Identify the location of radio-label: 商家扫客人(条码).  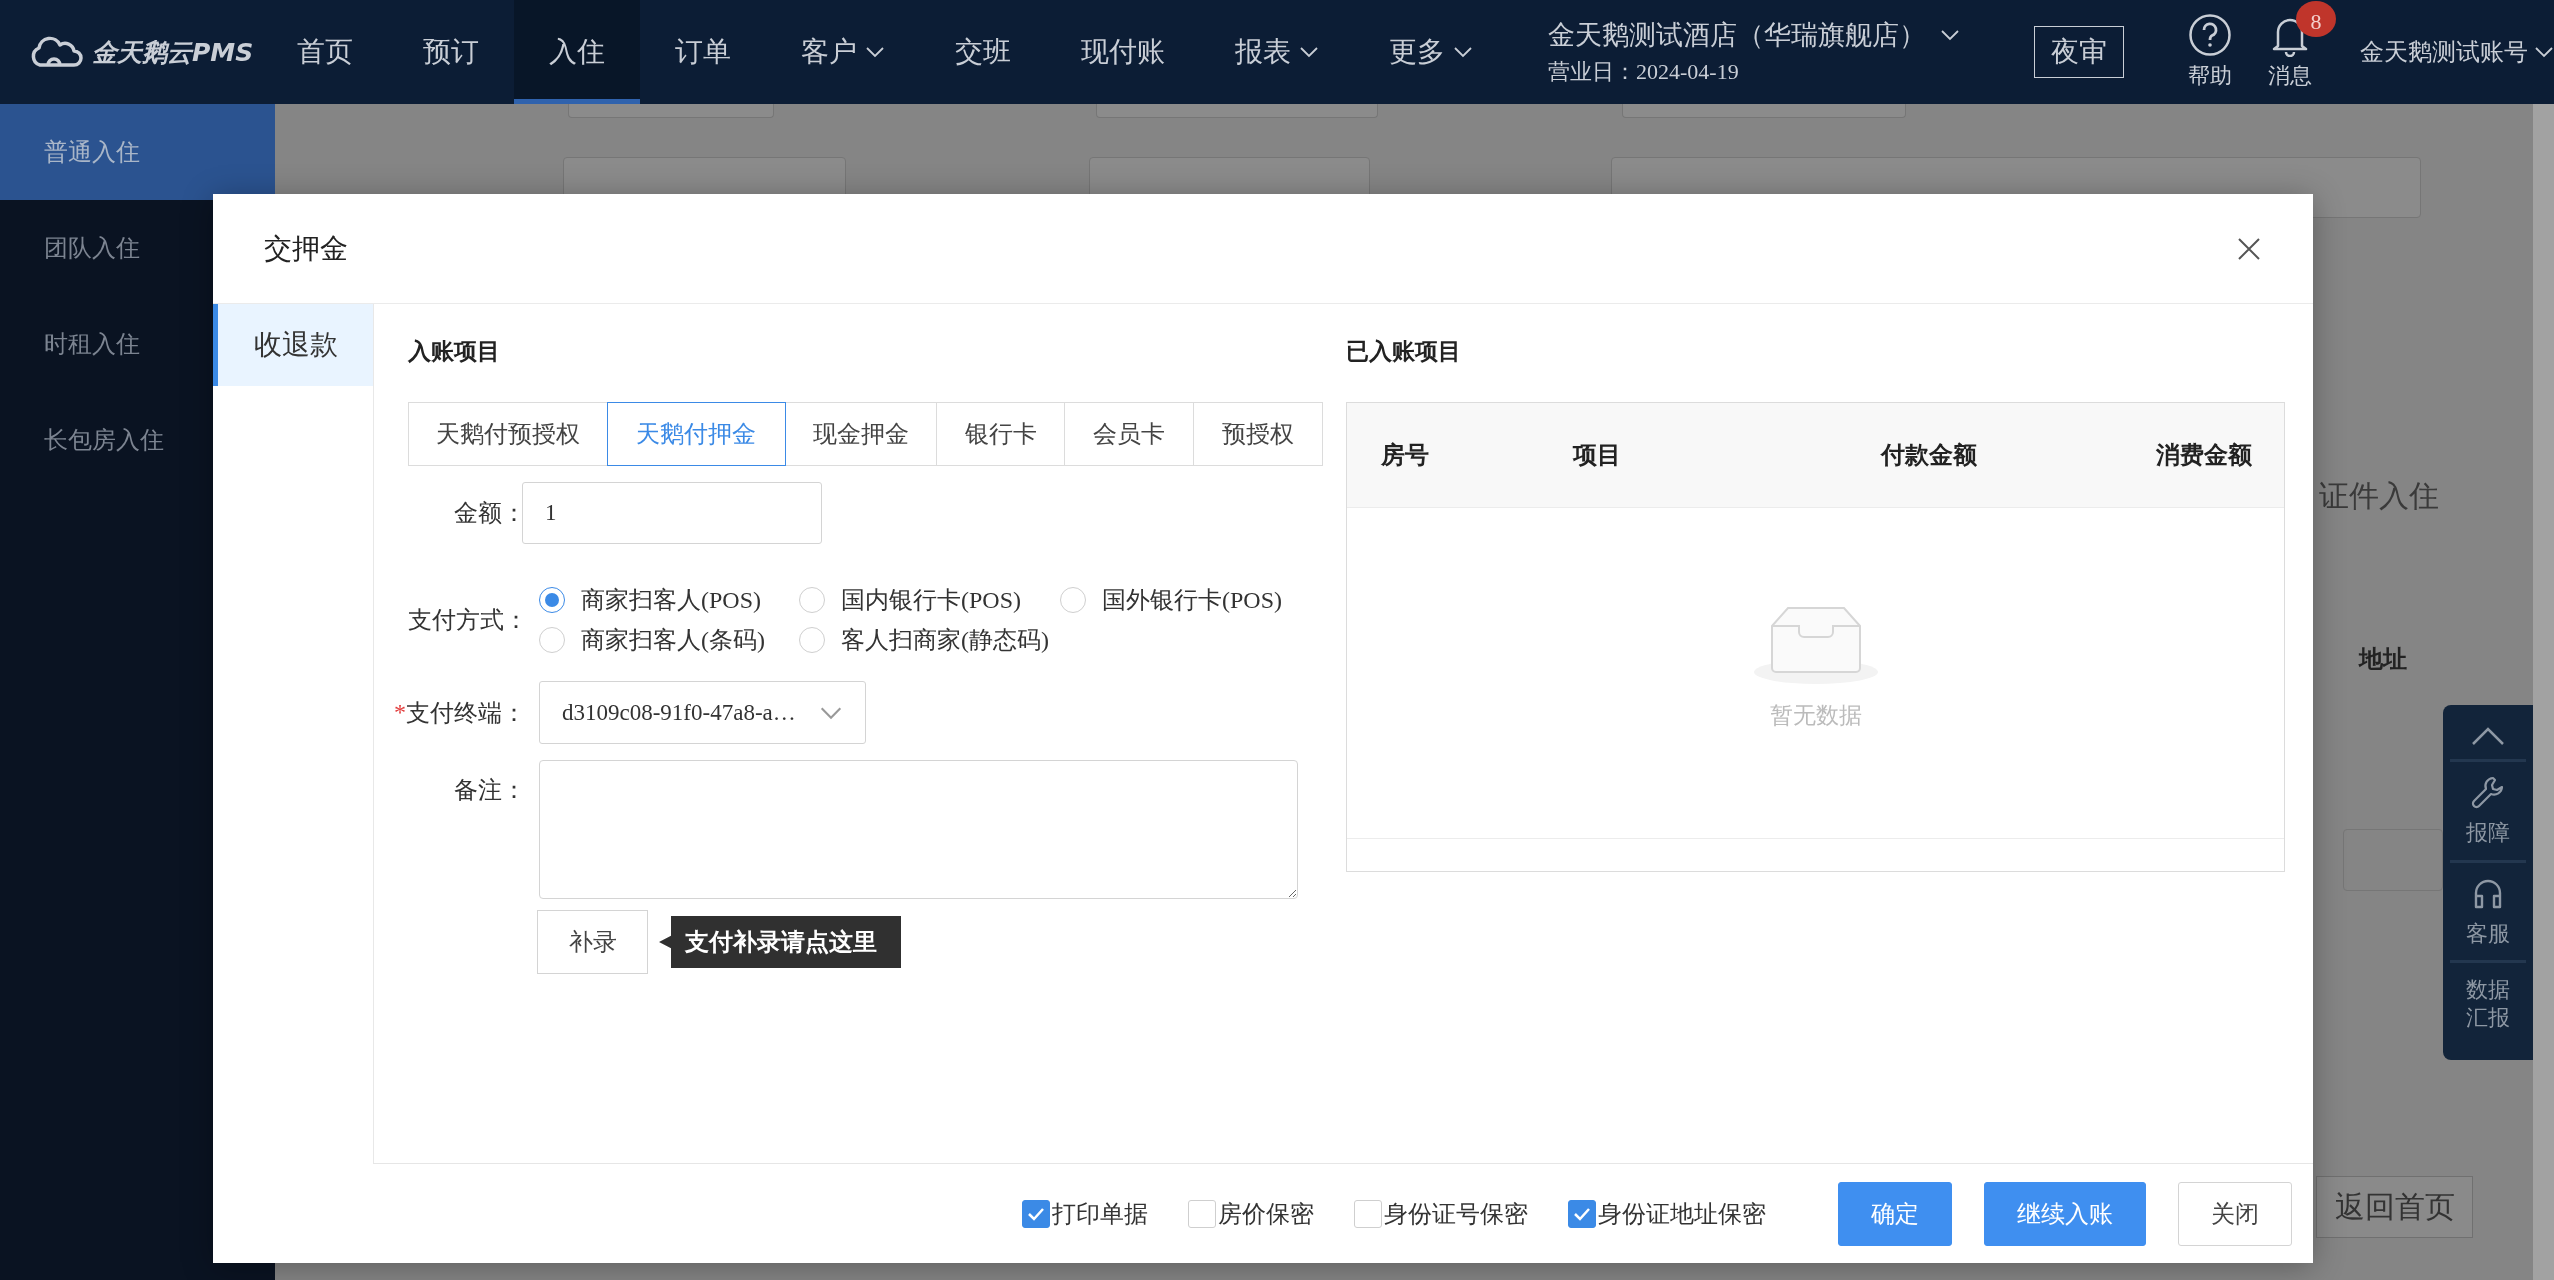
(673, 640).